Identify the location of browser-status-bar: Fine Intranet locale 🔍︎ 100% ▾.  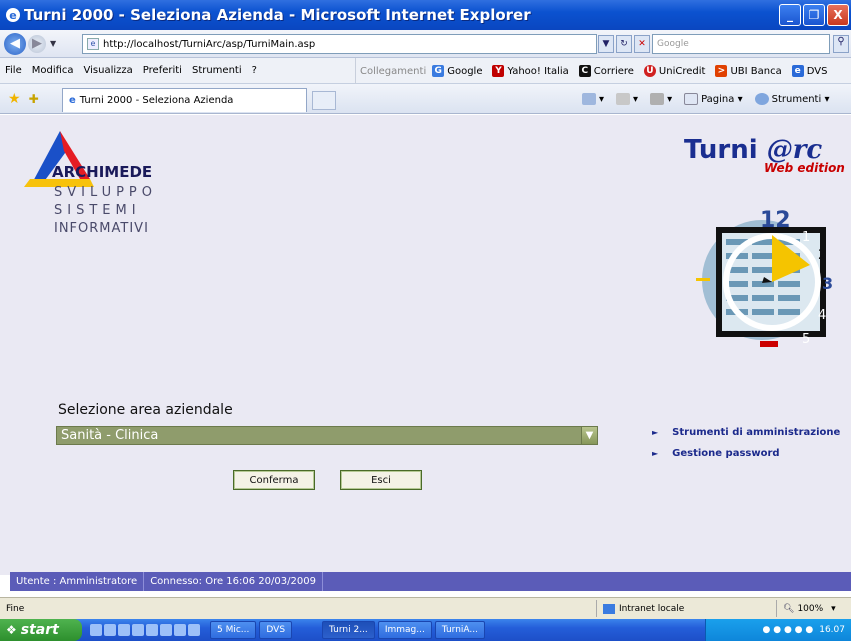
(425, 608).